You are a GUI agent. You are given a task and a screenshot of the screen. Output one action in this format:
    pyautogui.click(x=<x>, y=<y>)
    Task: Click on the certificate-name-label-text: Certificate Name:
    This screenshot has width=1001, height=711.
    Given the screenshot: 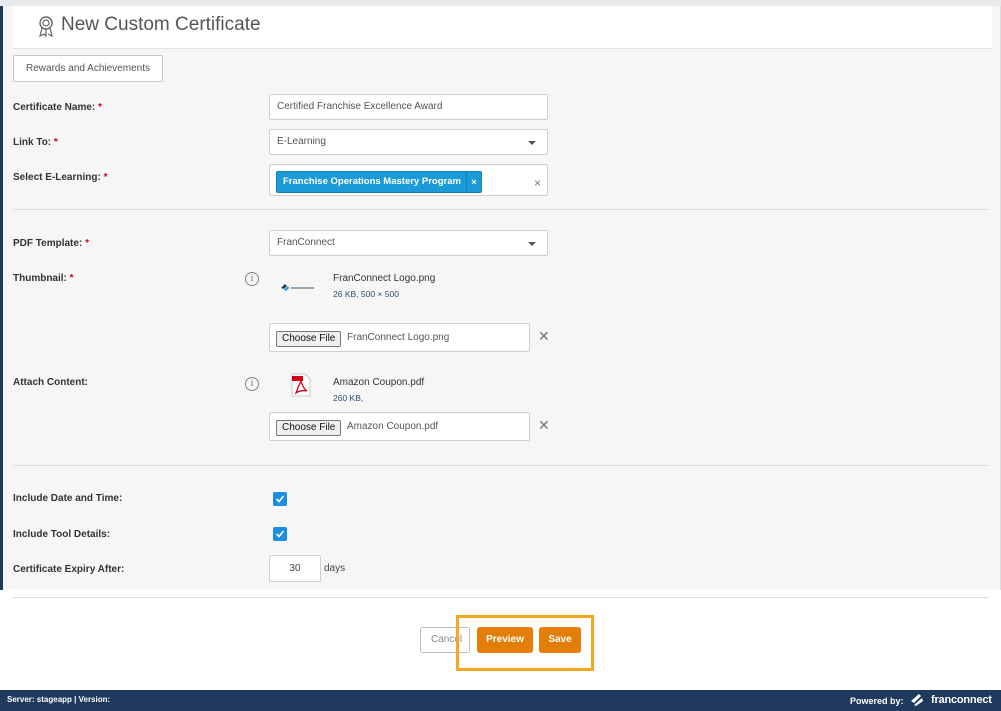 What is the action you would take?
    pyautogui.click(x=54, y=107)
    